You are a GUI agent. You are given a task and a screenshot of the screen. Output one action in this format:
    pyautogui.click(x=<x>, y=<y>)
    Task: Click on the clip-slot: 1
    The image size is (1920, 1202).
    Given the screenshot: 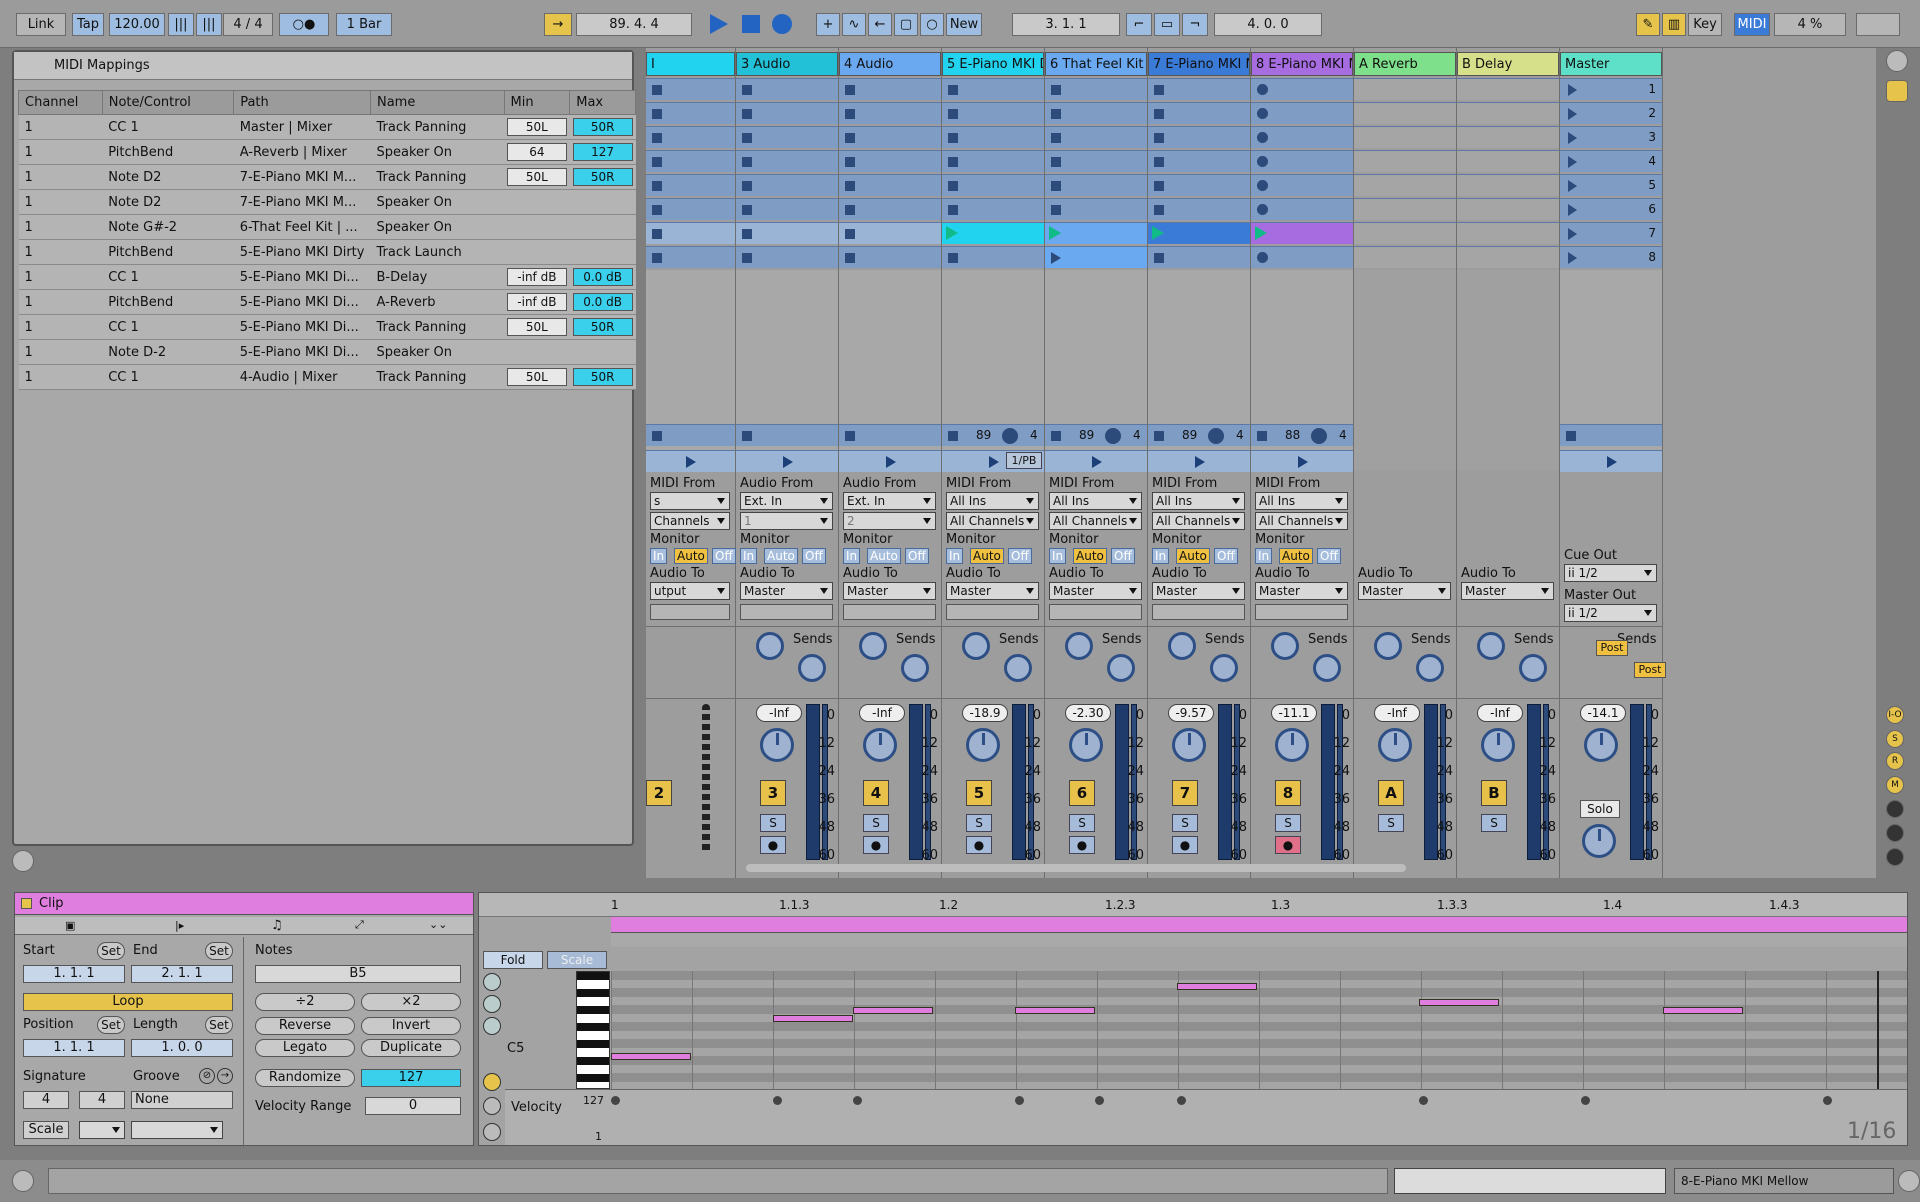 What is the action you would take?
    pyautogui.click(x=1611, y=89)
    